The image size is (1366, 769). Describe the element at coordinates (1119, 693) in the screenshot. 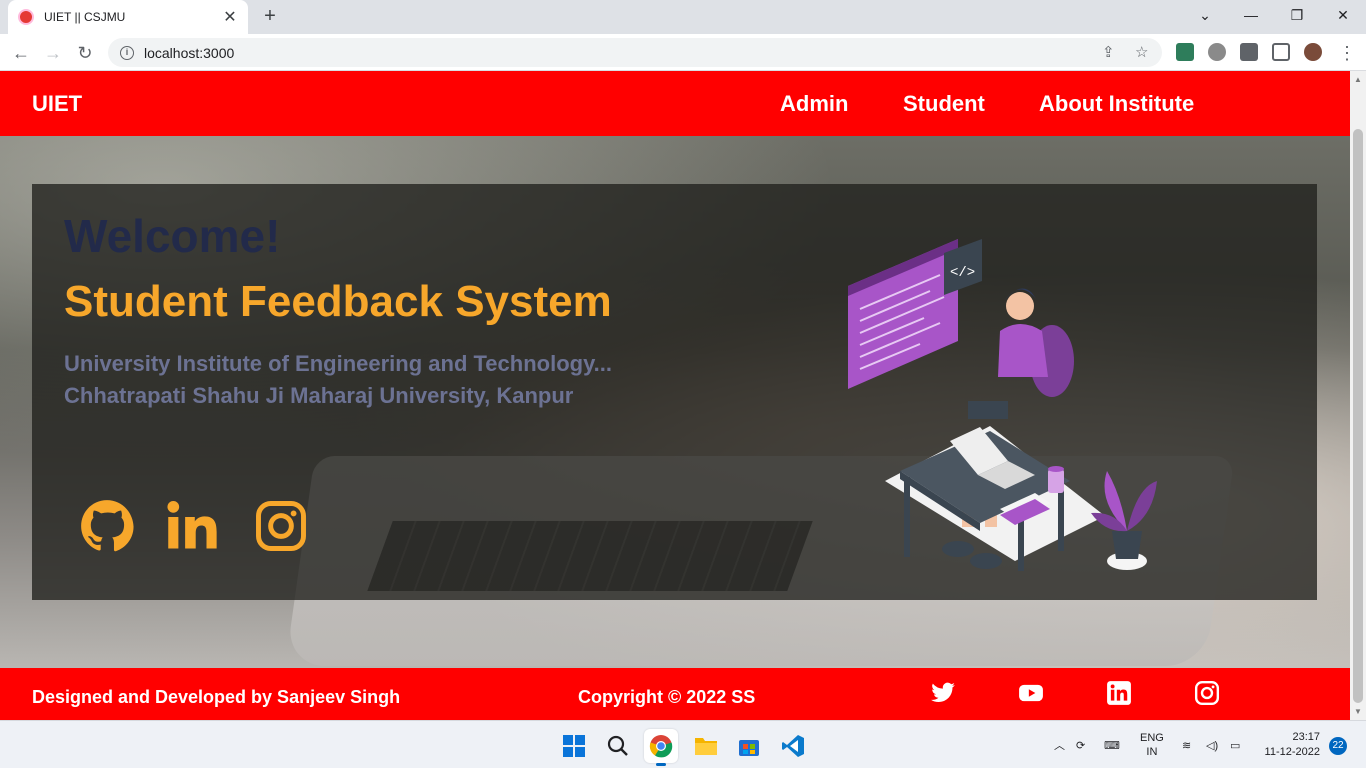

I see `linkedin-footer-icon` at that location.